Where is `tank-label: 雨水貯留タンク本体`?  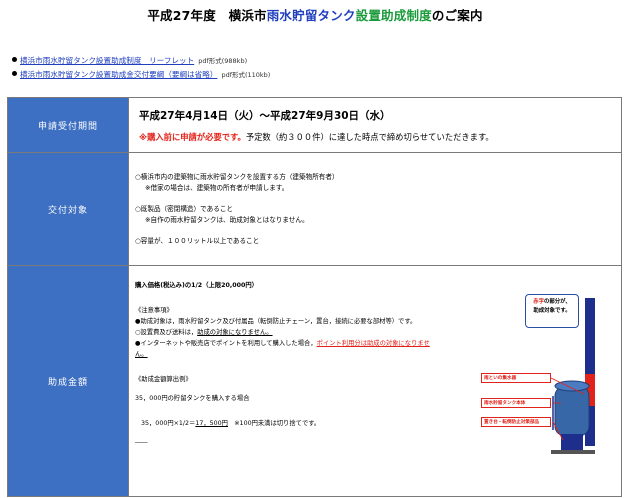 tank-label: 雨水貯留タンク本体 is located at coordinates (516, 403).